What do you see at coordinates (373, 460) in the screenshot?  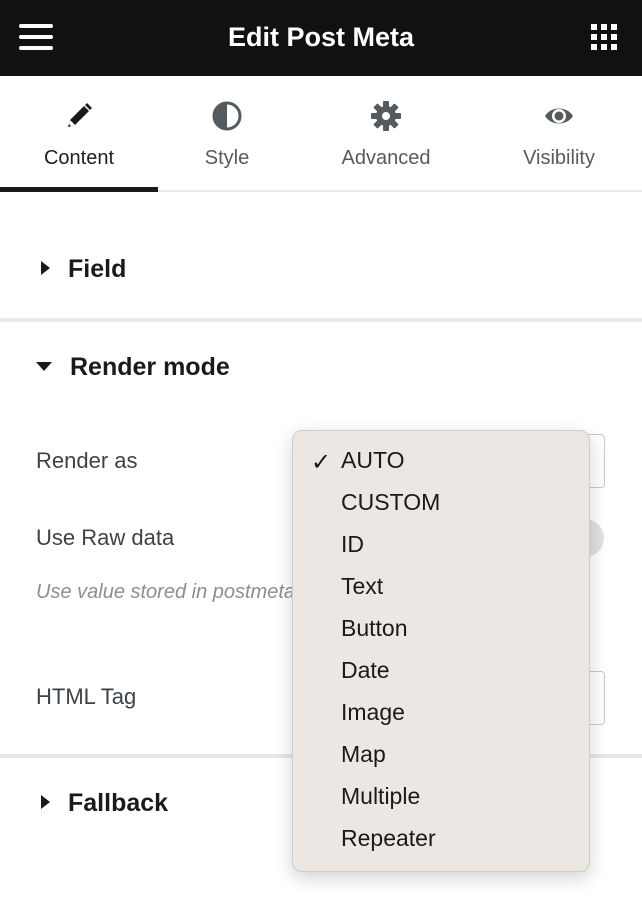 I see `option-label: AUTO` at bounding box center [373, 460].